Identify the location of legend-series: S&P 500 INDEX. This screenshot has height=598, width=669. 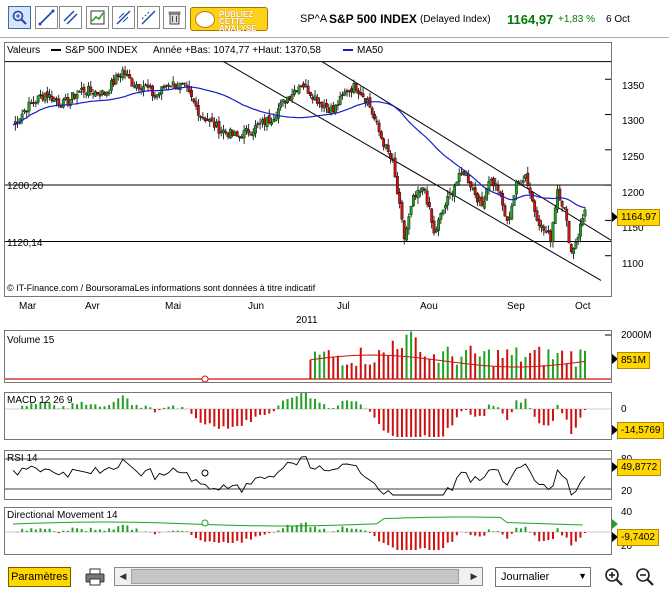
(101, 50).